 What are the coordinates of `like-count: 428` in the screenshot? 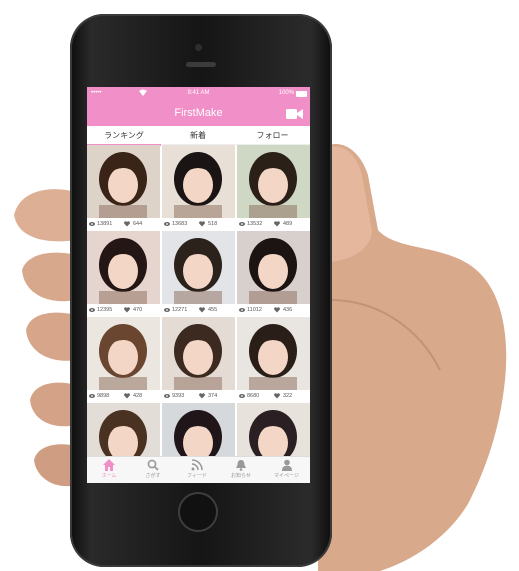 It's located at (138, 396).